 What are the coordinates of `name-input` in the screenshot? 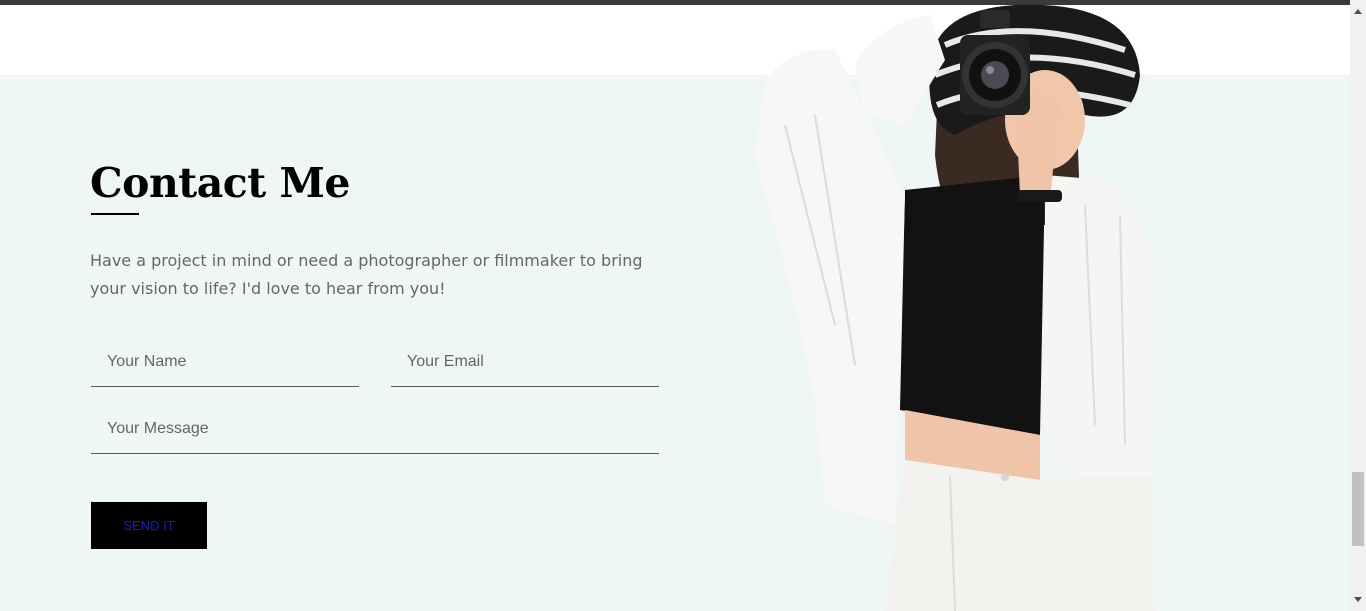 It's located at (231, 362).